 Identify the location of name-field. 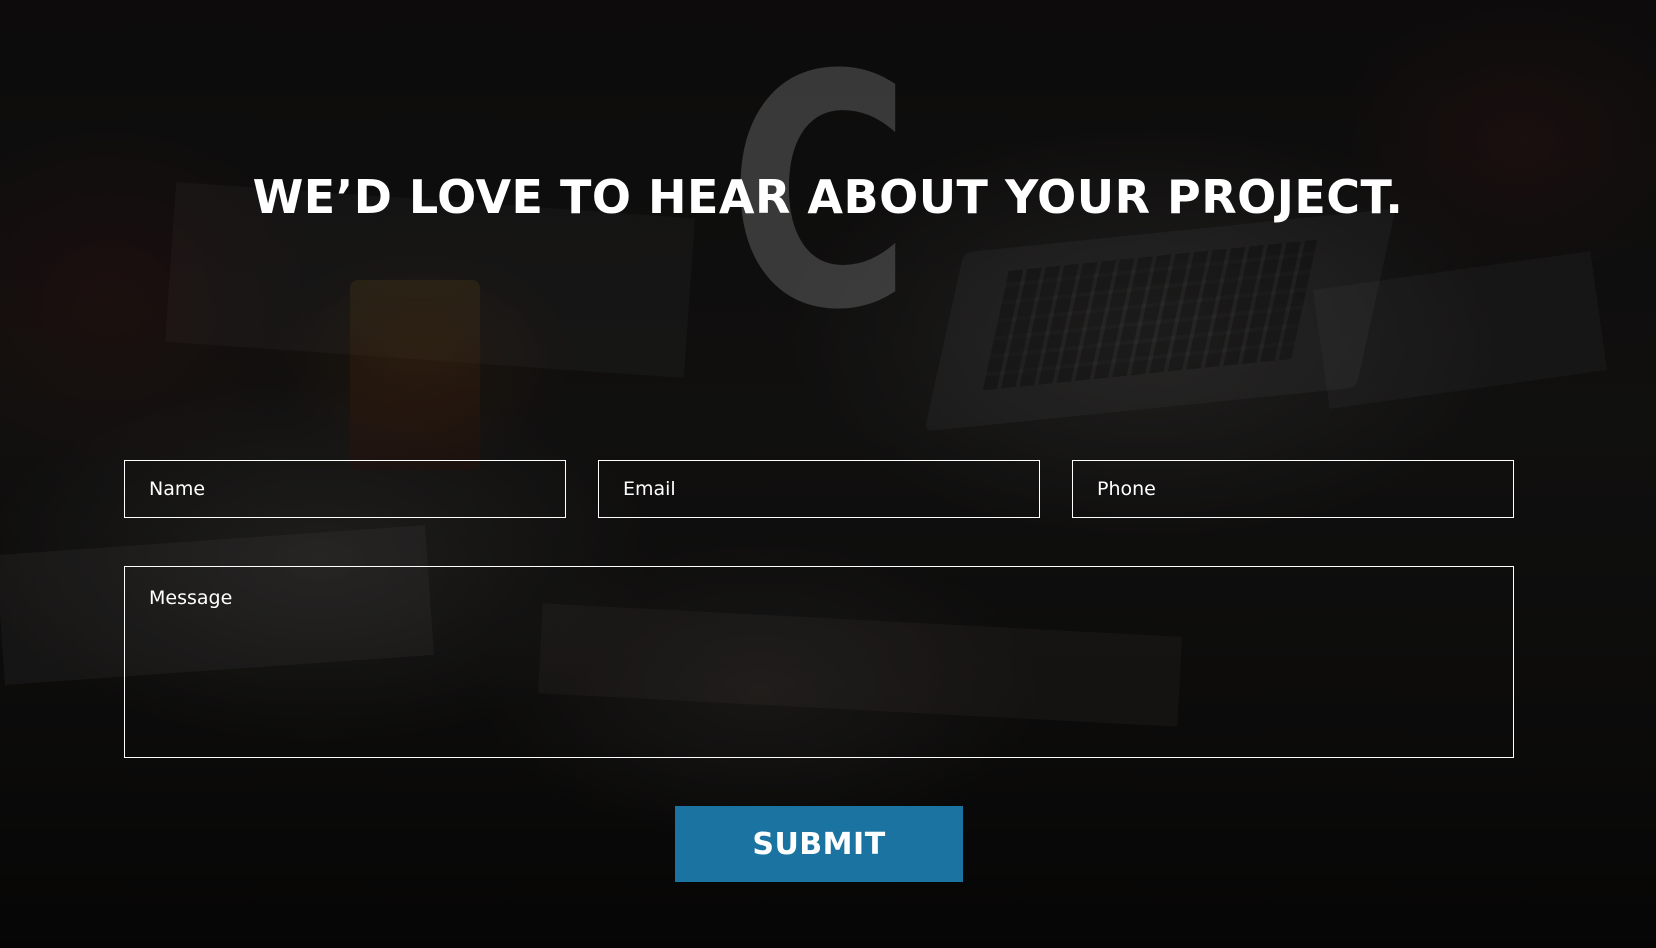
(345, 489).